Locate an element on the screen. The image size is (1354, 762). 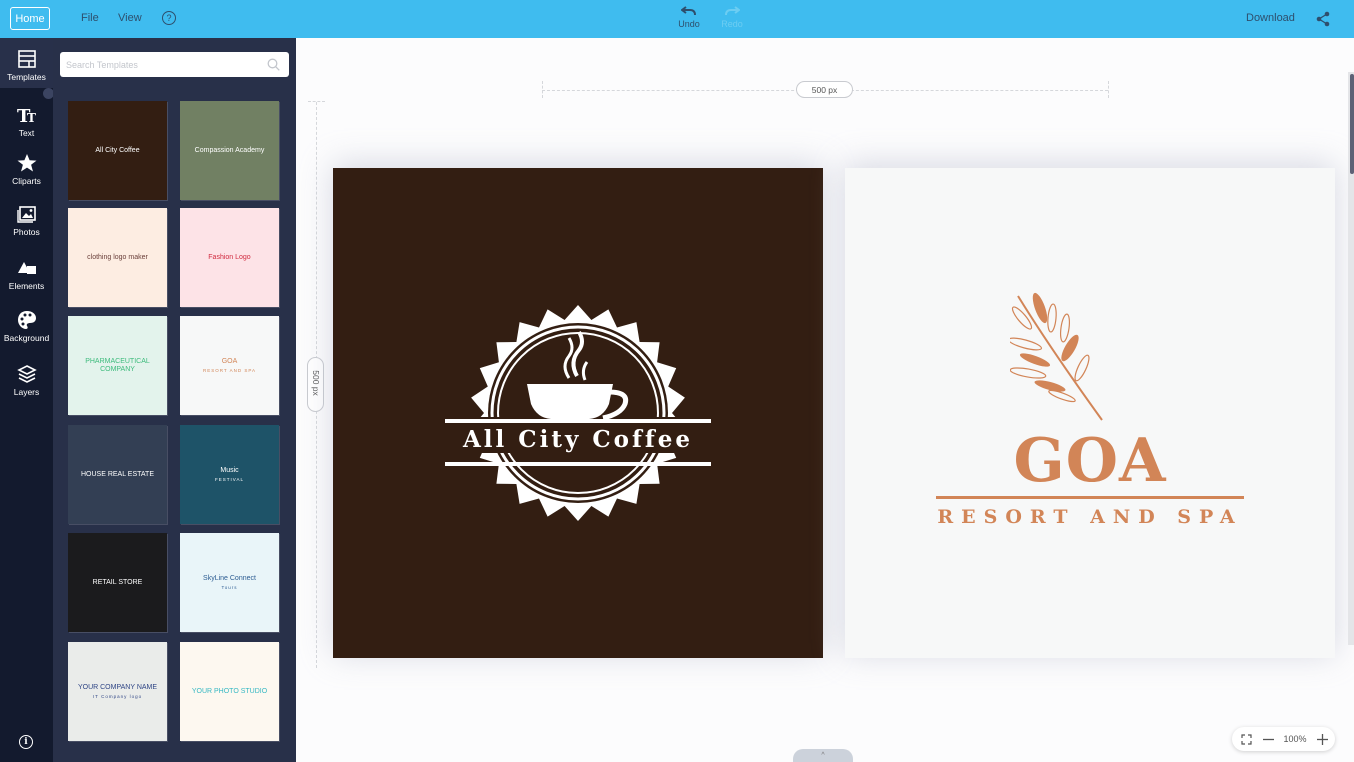
rail-label: Photos is located at coordinates (26, 232).